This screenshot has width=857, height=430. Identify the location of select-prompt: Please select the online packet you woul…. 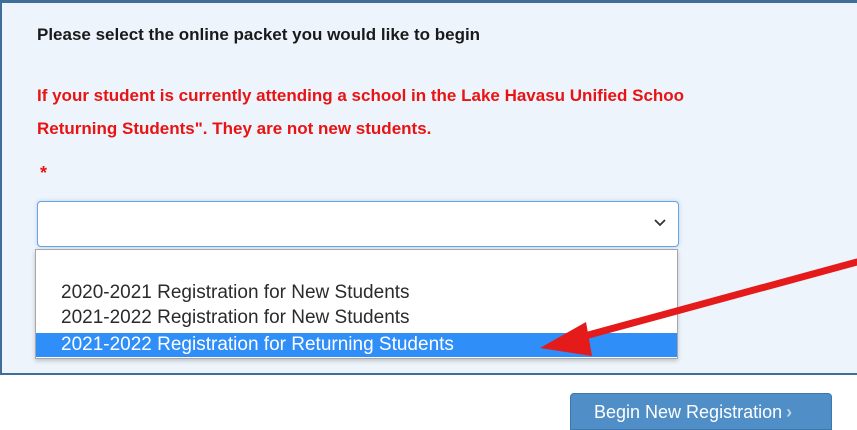
(259, 34).